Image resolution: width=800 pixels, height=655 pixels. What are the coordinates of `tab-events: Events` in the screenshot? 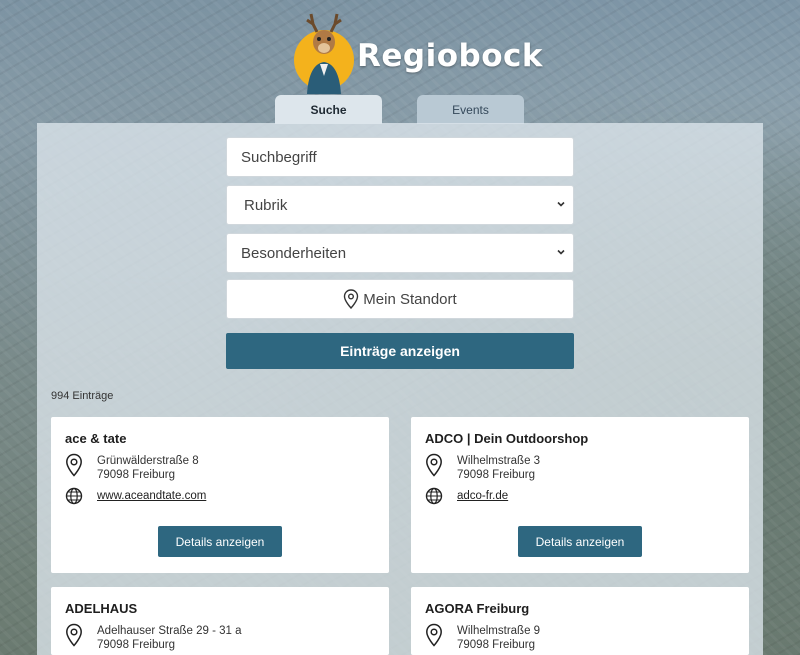 It's located at (470, 109).